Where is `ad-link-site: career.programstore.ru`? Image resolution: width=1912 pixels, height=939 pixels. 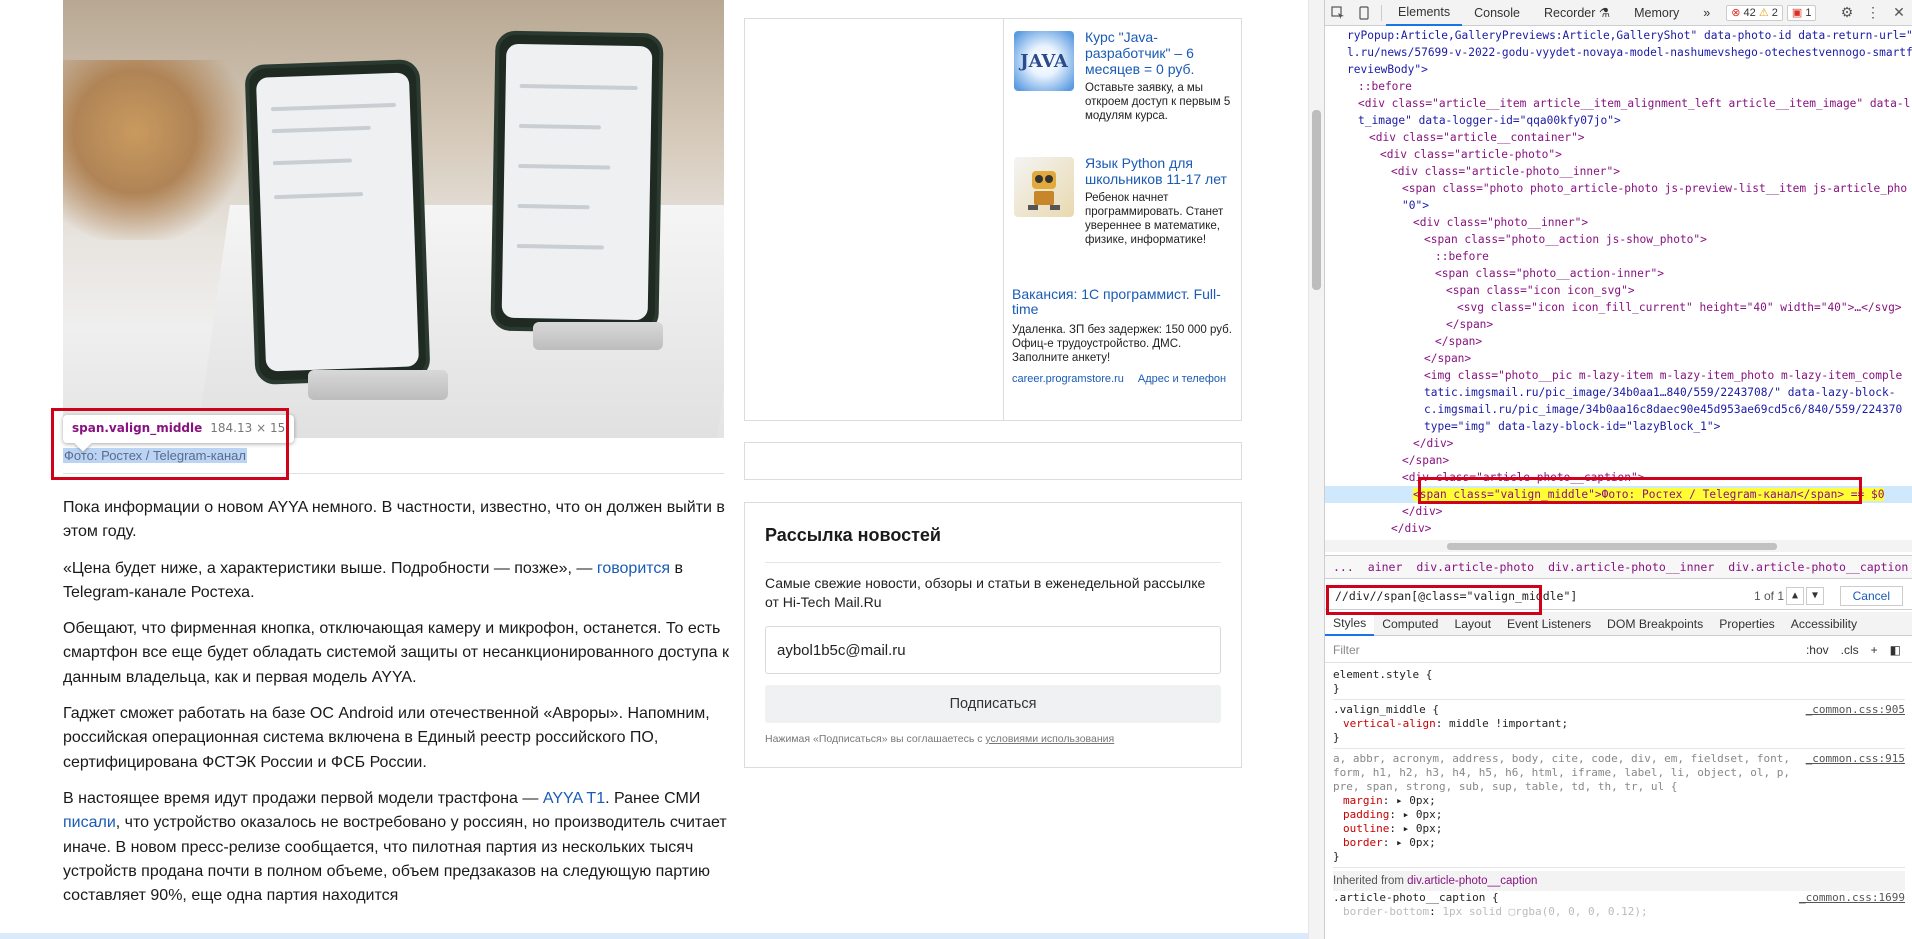 ad-link-site: career.programstore.ru is located at coordinates (1068, 379).